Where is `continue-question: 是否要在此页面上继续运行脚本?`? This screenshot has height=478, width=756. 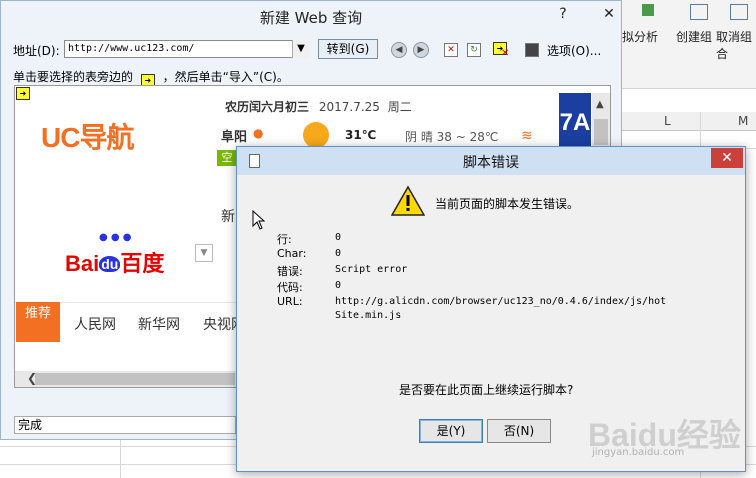 continue-question: 是否要在此页面上继续运行脚本? is located at coordinates (486, 390).